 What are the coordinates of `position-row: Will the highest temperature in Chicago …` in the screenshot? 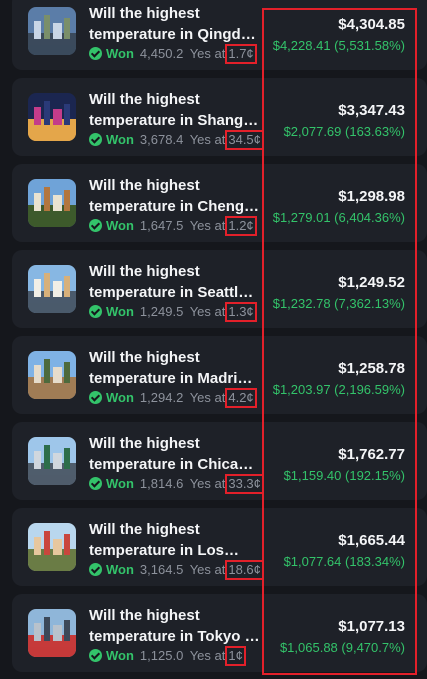 It's located at (219, 461).